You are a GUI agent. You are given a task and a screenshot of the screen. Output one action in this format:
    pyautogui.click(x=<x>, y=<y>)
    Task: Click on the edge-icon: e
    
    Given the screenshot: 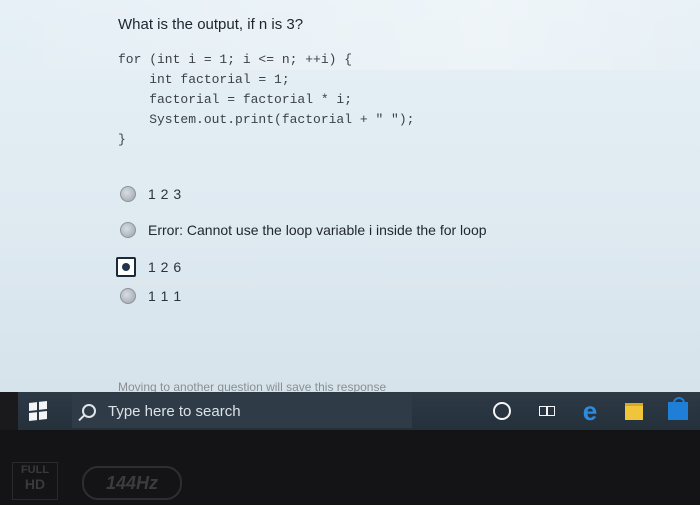 What is the action you would take?
    pyautogui.click(x=590, y=411)
    